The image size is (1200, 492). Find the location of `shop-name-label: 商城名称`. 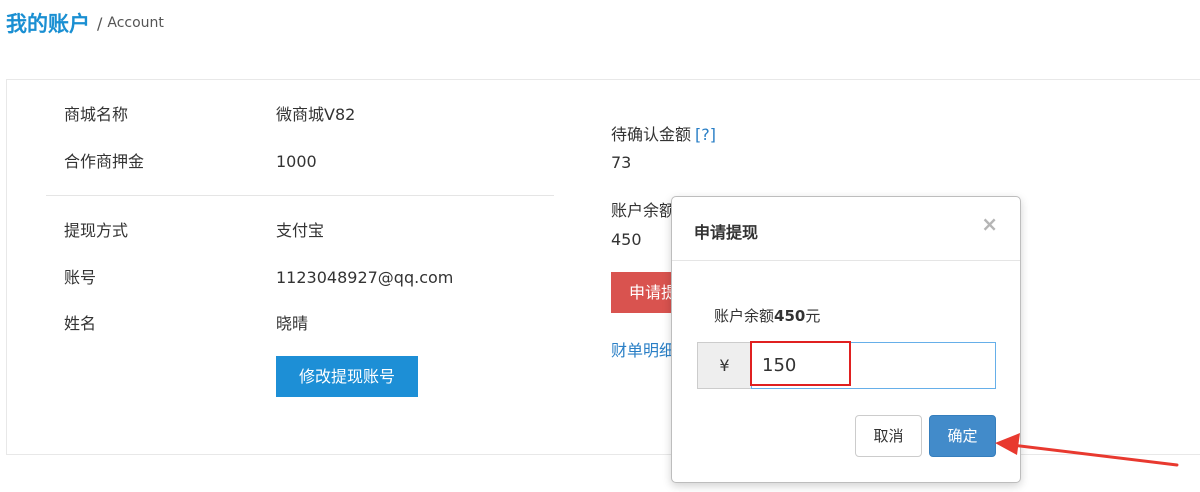

shop-name-label: 商城名称 is located at coordinates (96, 114).